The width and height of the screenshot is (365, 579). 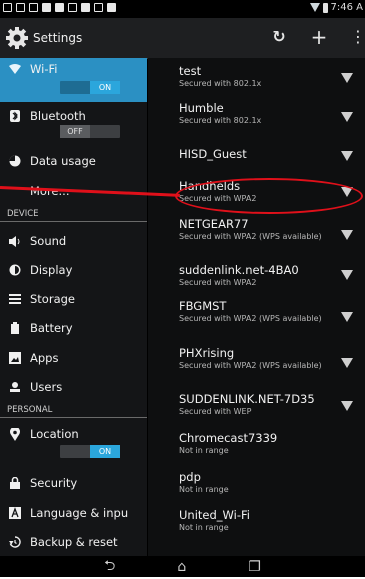 What do you see at coordinates (215, 411) in the screenshot?
I see `network-status: Secured with WEP` at bounding box center [215, 411].